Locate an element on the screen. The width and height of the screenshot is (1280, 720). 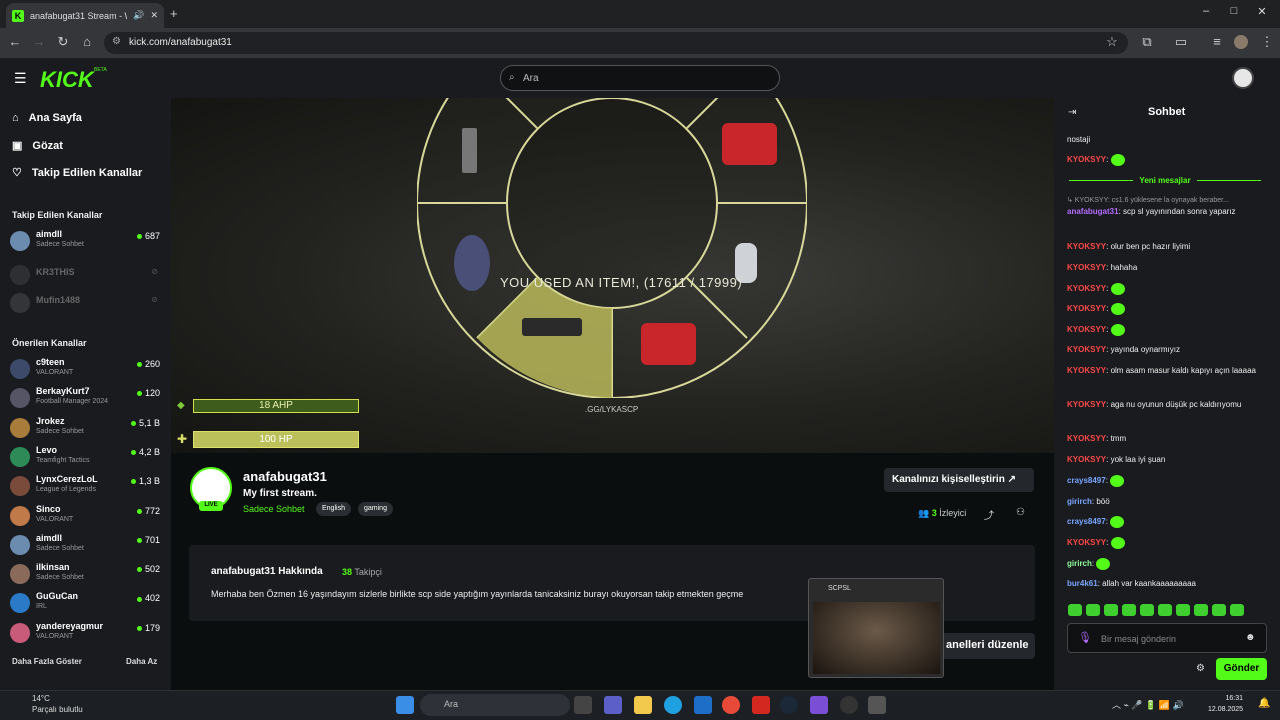
chat-username: bur4k61 is located at coordinates (1082, 583).